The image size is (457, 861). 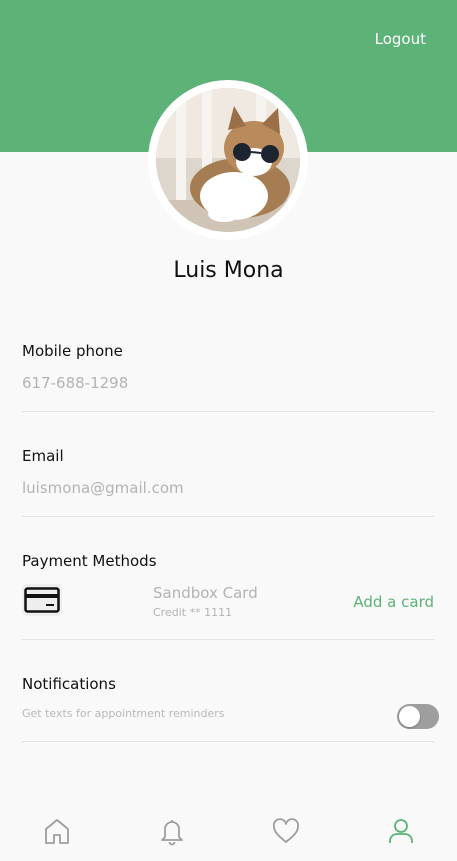 I want to click on email-label: Email, so click(x=43, y=456).